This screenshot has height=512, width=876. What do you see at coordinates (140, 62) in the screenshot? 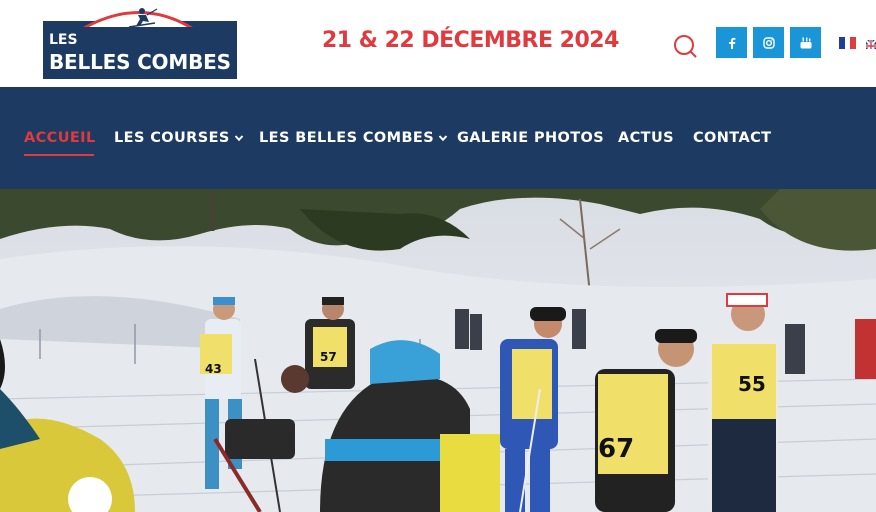
I see `logo-line-2: BELLES COMBES` at bounding box center [140, 62].